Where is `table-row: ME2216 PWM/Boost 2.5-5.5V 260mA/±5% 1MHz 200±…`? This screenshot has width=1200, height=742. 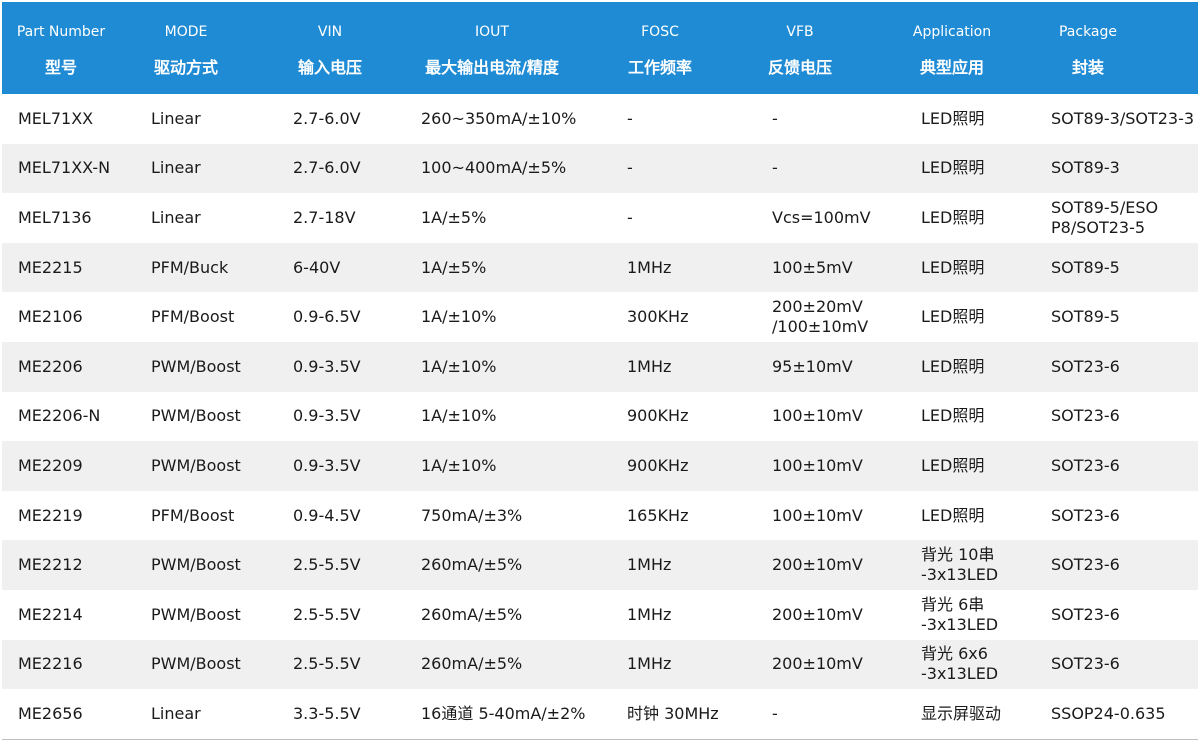 table-row: ME2216 PWM/Boost 2.5-5.5V 260mA/±5% 1MHz 200±… is located at coordinates (600, 664).